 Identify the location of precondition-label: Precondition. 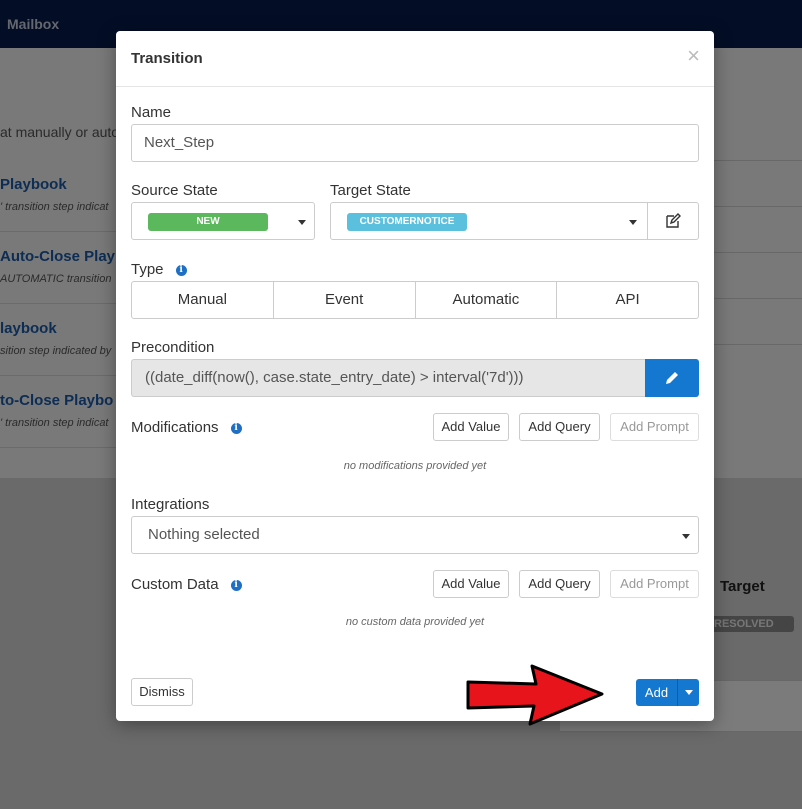
(173, 347).